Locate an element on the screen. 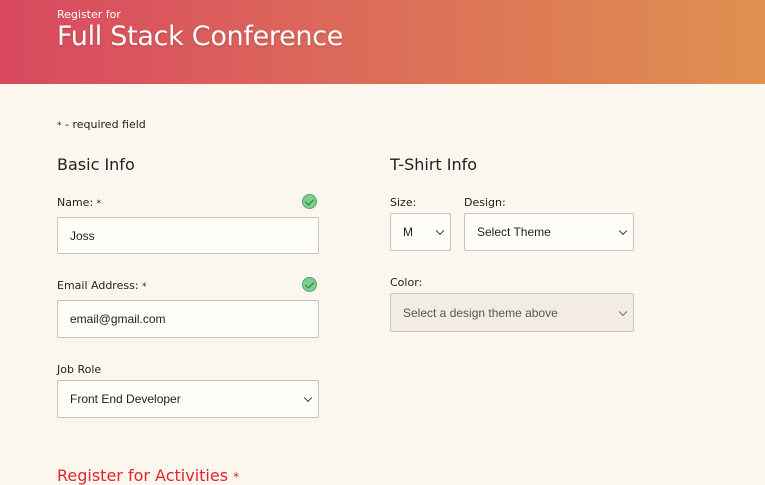  required-note-text: - required field is located at coordinates (103, 124).